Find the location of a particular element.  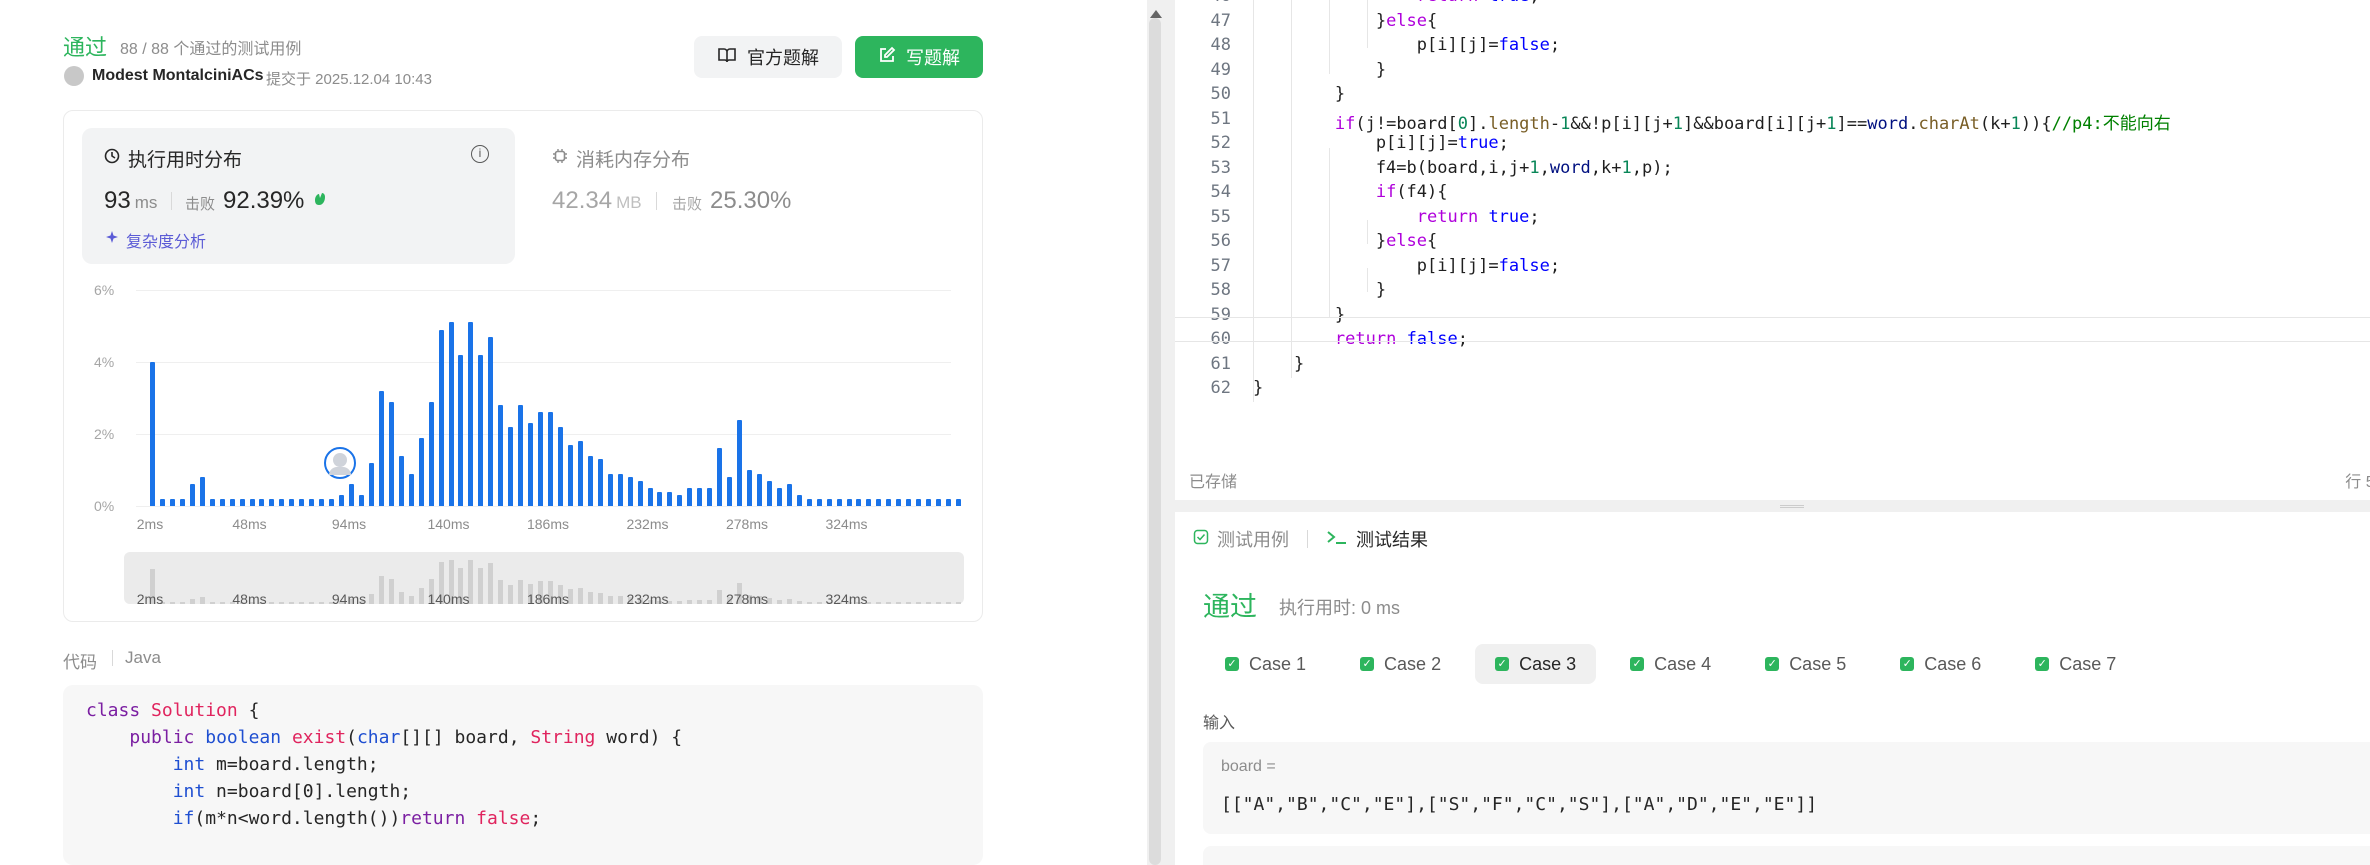

editor-line: 50 } is located at coordinates (1772, 96).